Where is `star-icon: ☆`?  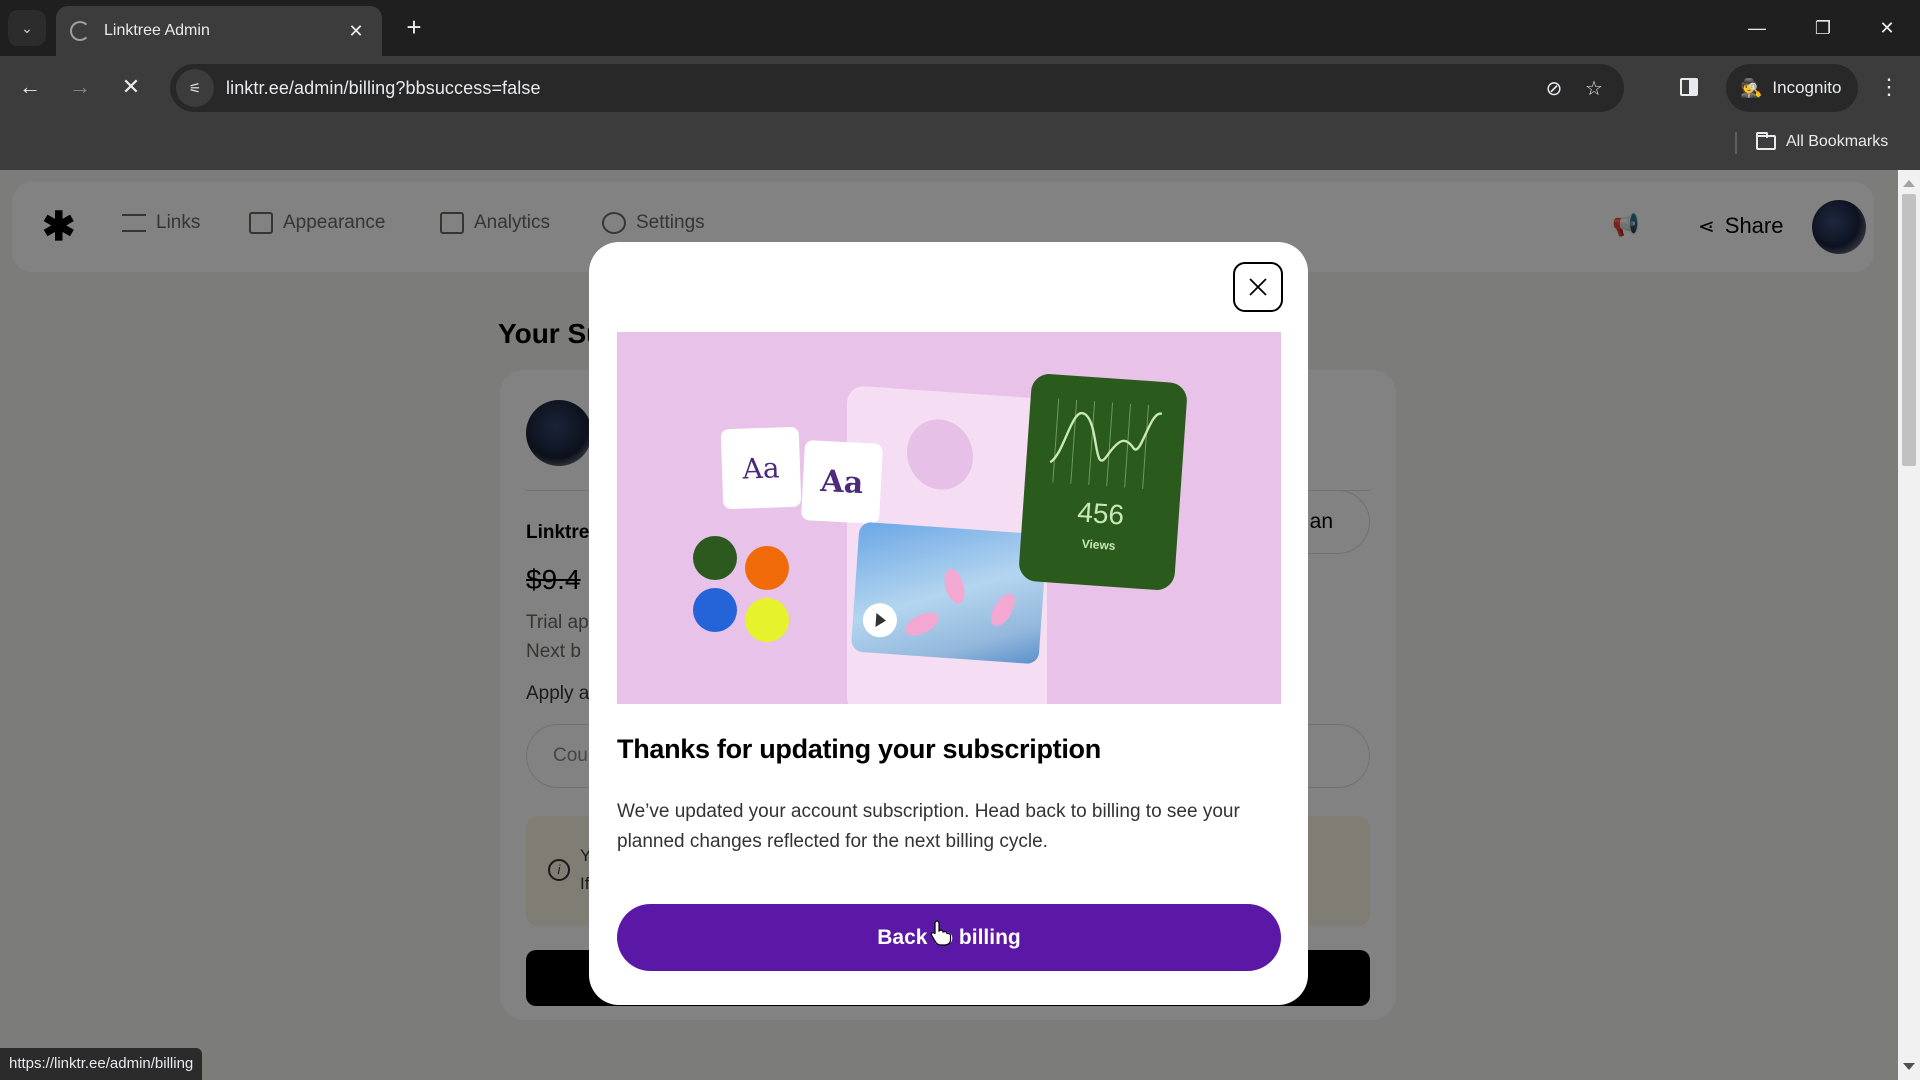 star-icon: ☆ is located at coordinates (1594, 88).